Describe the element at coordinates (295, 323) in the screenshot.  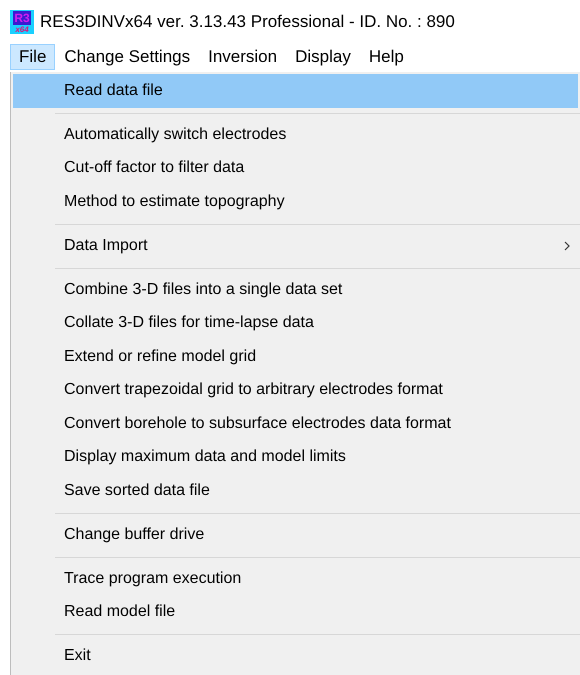
I see `menu-entry: Collate 3-D files for time-lapse data` at that location.